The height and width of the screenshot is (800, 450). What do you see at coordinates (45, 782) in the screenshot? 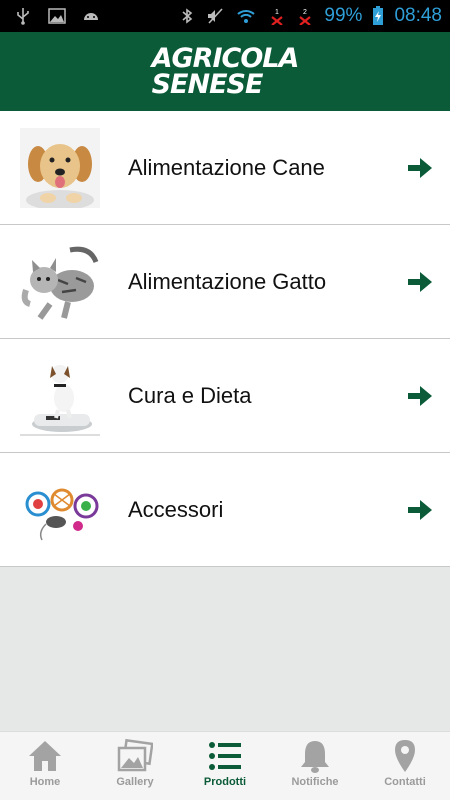
I see `tab-label: Home` at bounding box center [45, 782].